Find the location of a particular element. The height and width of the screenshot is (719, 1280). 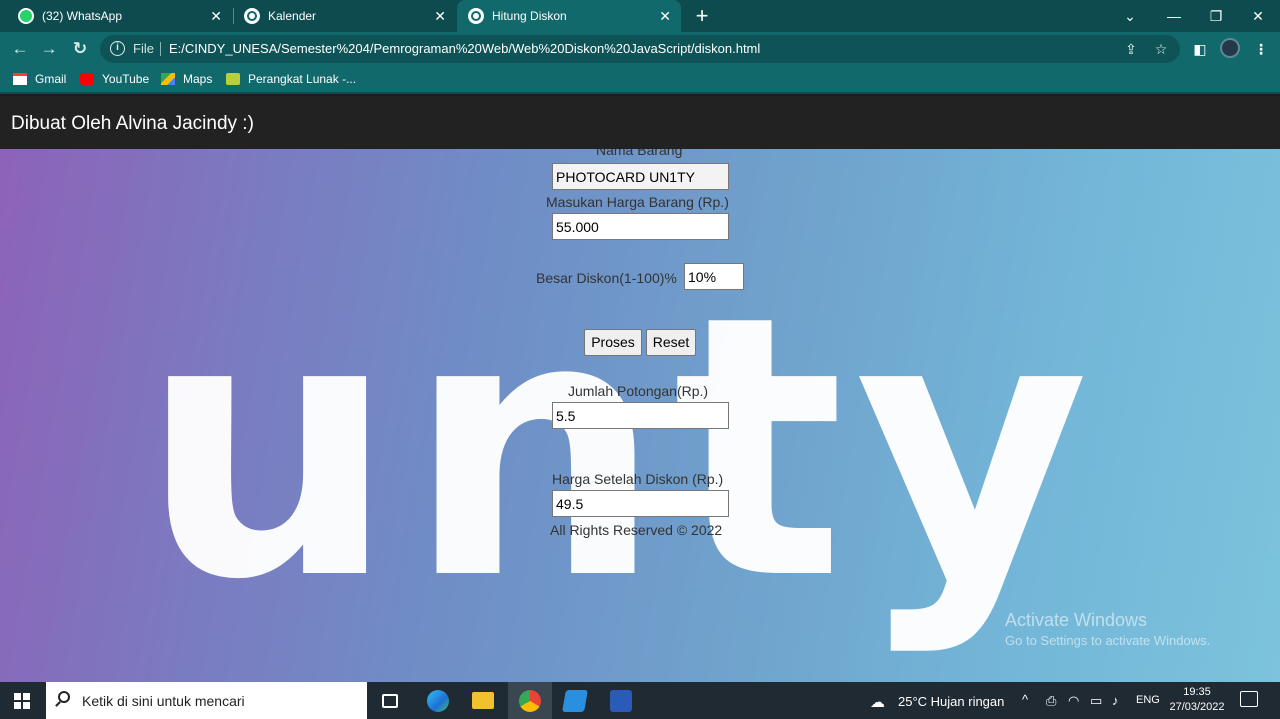

meet-now-icon: ⎙ is located at coordinates (1051, 701).